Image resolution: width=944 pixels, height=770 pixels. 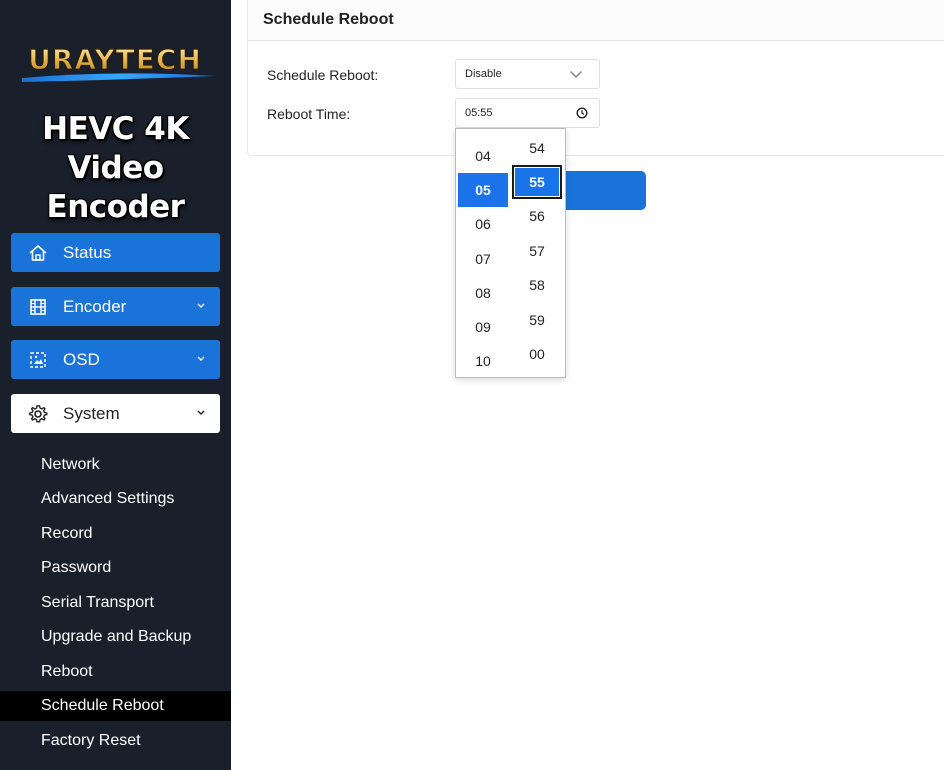 I want to click on hour-option: 04, so click(x=483, y=156).